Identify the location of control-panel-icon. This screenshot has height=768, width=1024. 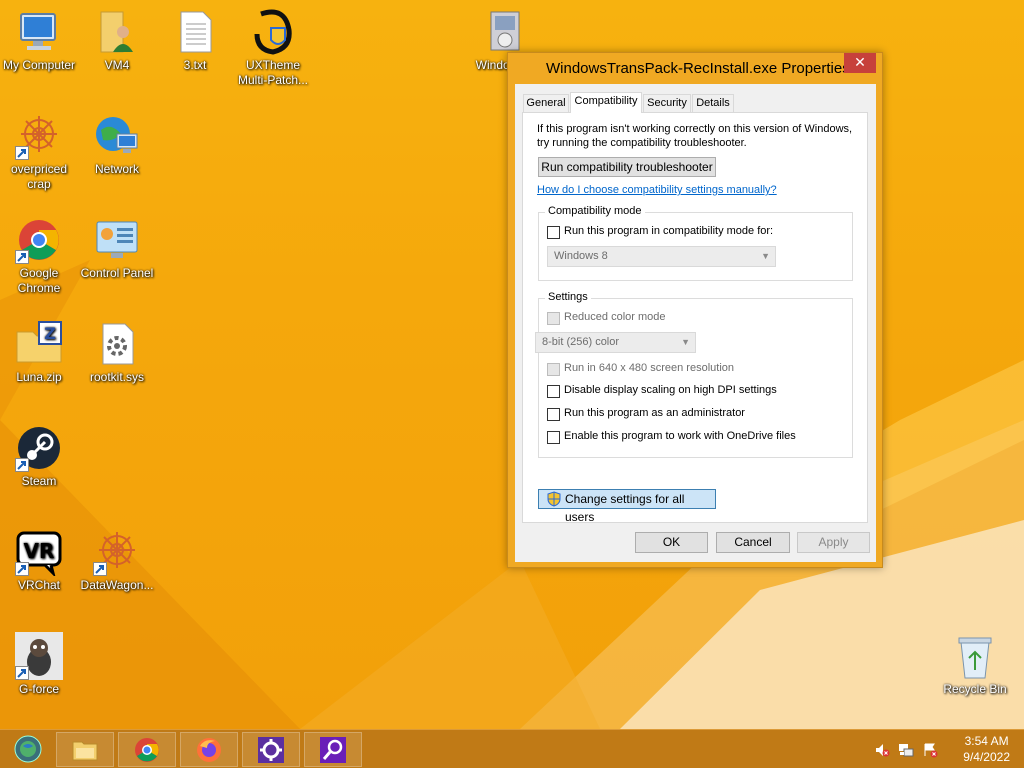
(117, 240).